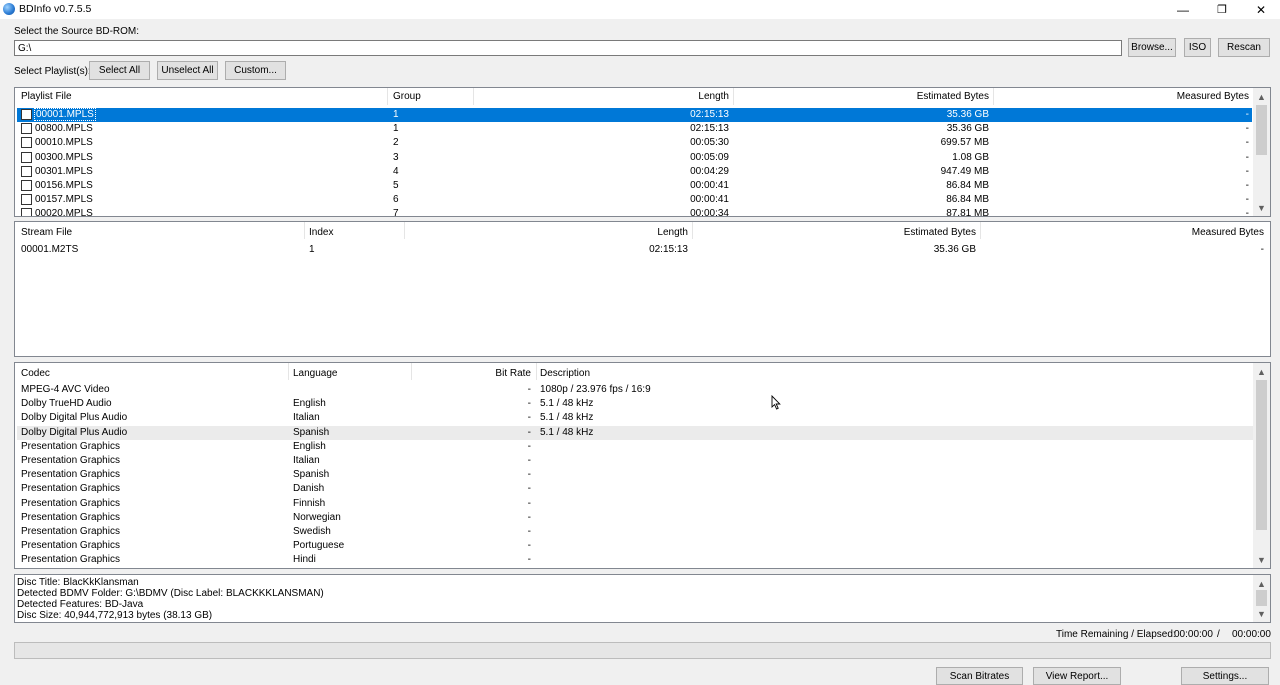 The height and width of the screenshot is (685, 1280). Describe the element at coordinates (634, 158) in the screenshot. I see `playlist-row: 00300.MPLS 3 00:05:09 1.08 GB -` at that location.